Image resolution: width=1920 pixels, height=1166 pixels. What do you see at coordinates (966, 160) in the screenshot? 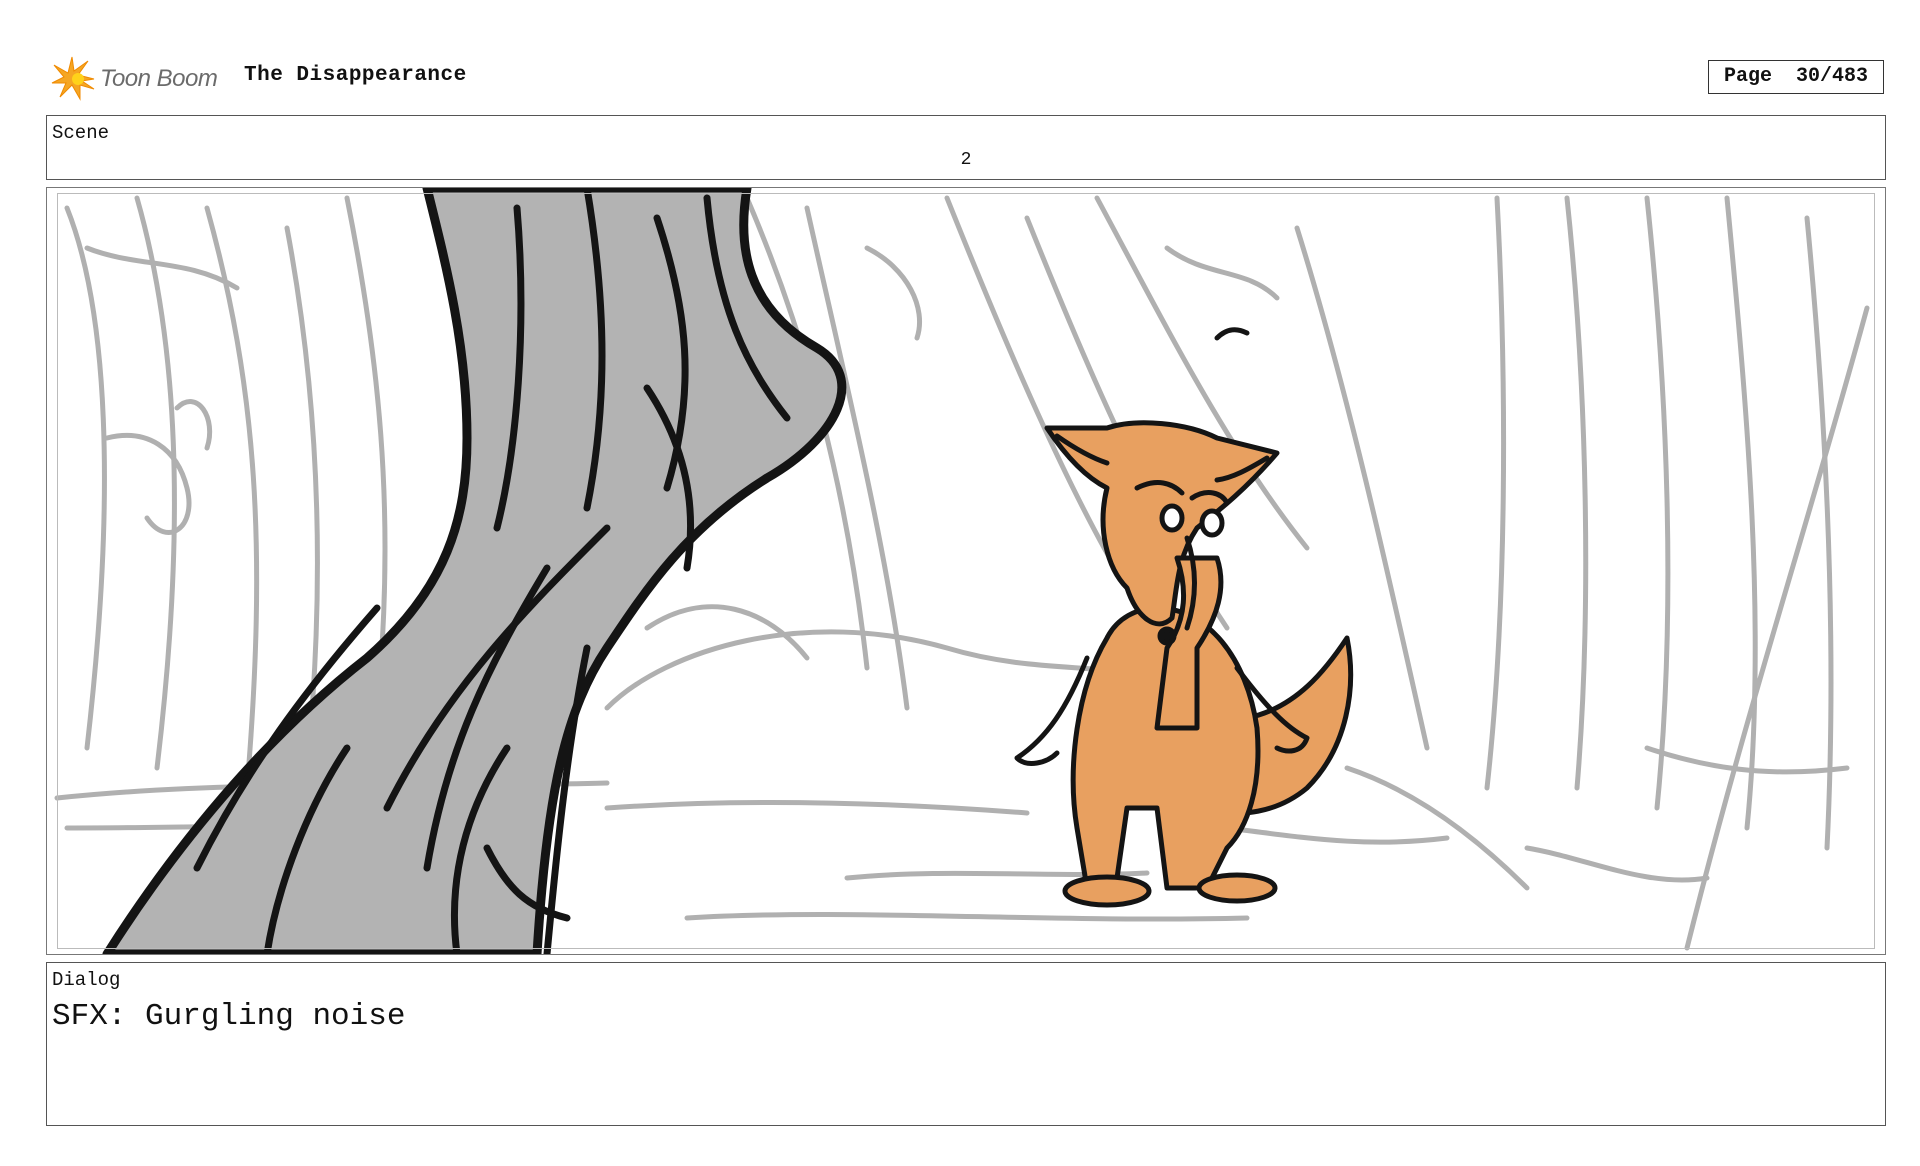
I see `scene-number: 2` at bounding box center [966, 160].